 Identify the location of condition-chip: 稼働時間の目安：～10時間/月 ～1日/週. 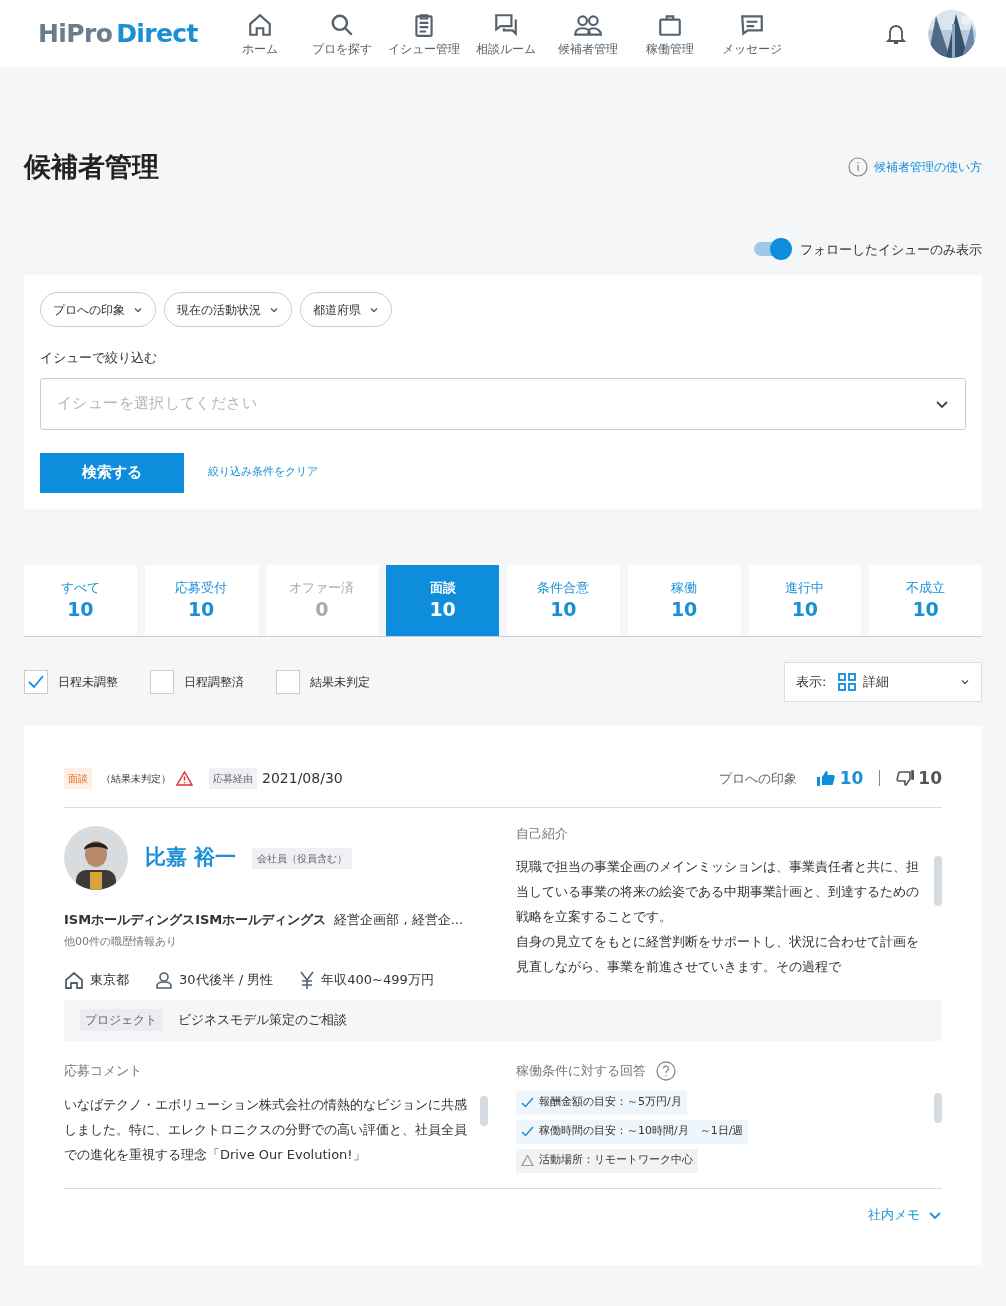
(632, 1131).